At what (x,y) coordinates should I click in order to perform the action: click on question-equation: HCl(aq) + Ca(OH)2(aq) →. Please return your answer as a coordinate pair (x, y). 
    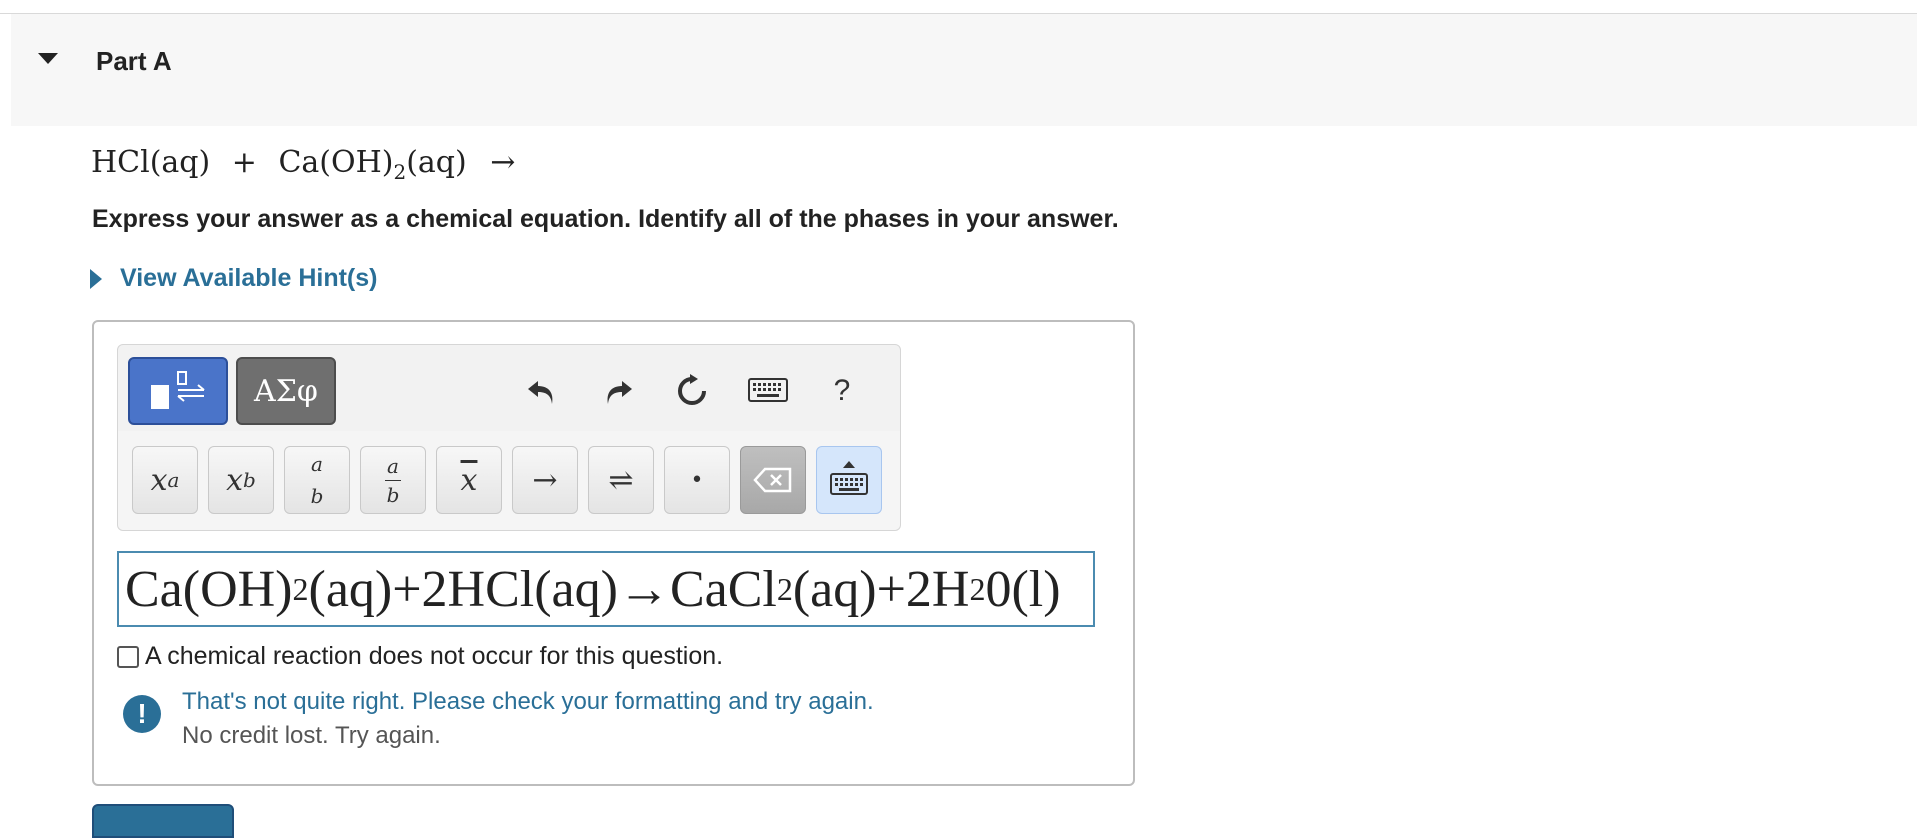
    Looking at the image, I should click on (303, 164).